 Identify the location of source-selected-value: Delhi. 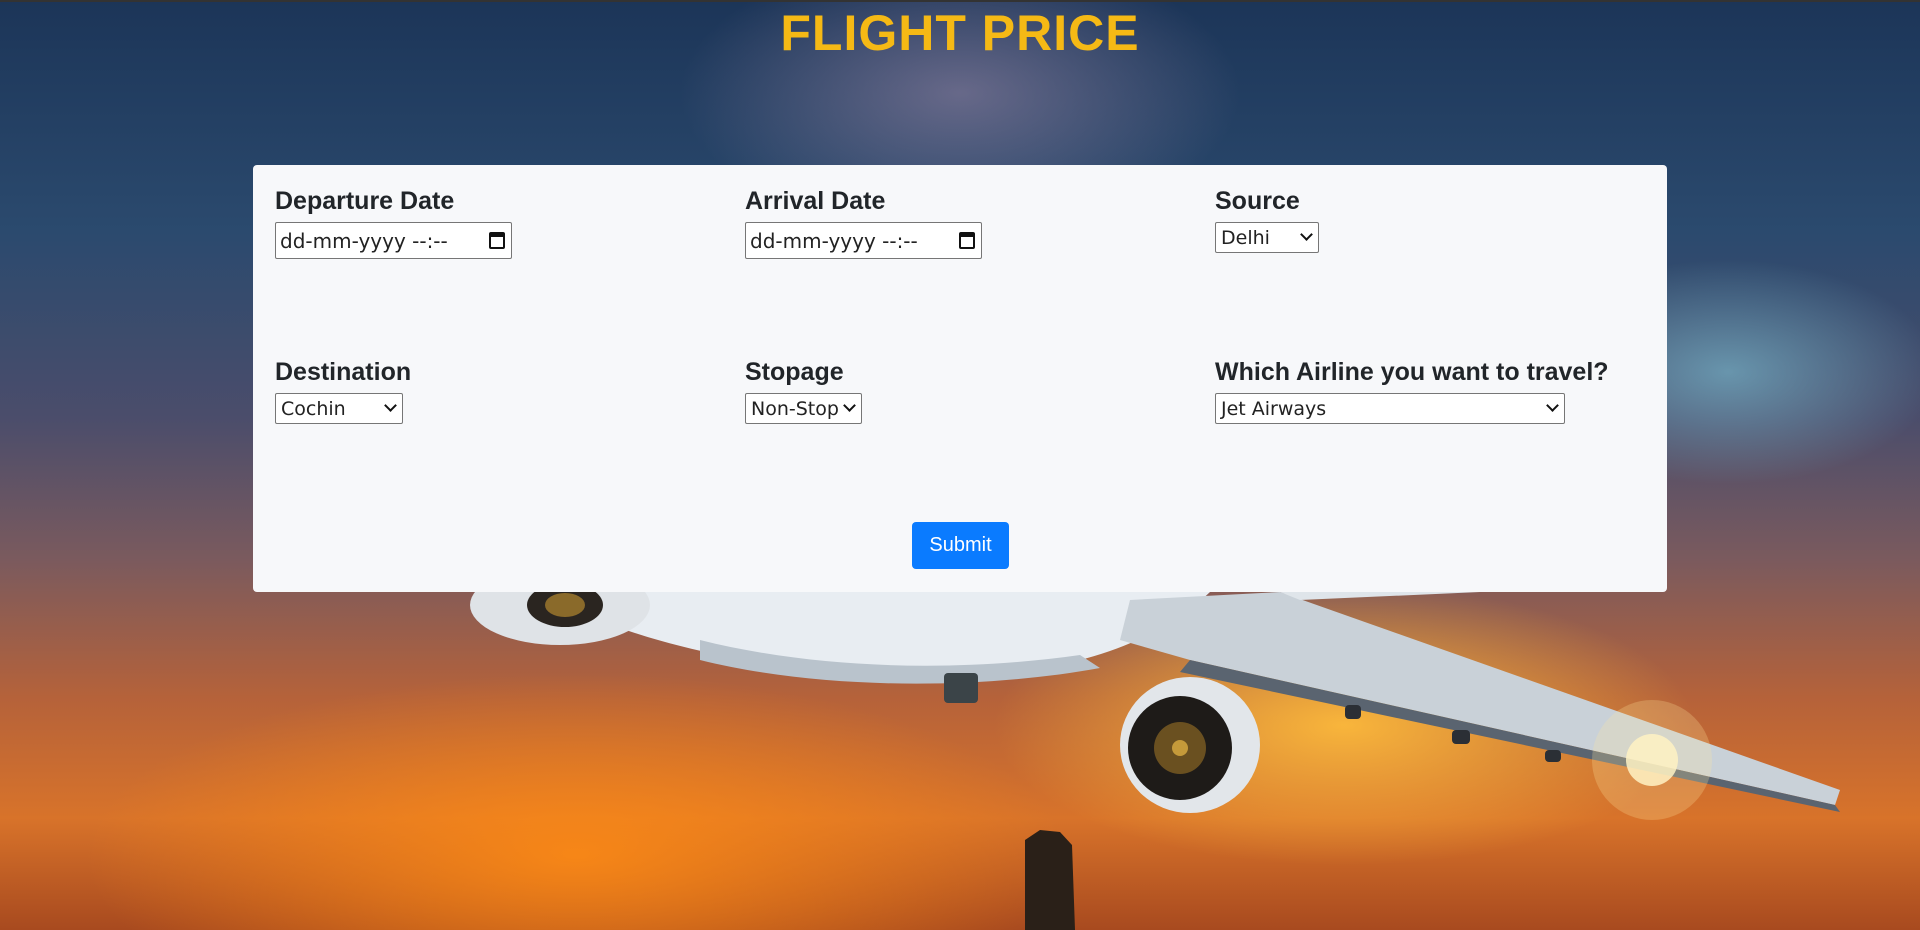
(1245, 237).